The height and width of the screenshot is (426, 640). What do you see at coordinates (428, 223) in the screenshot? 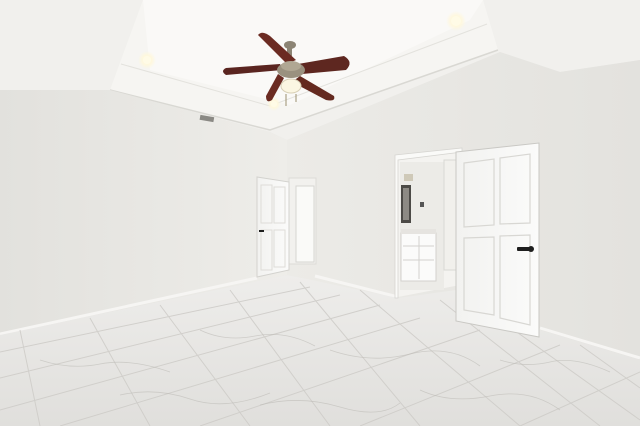
I see `bathroom-doorway` at bounding box center [428, 223].